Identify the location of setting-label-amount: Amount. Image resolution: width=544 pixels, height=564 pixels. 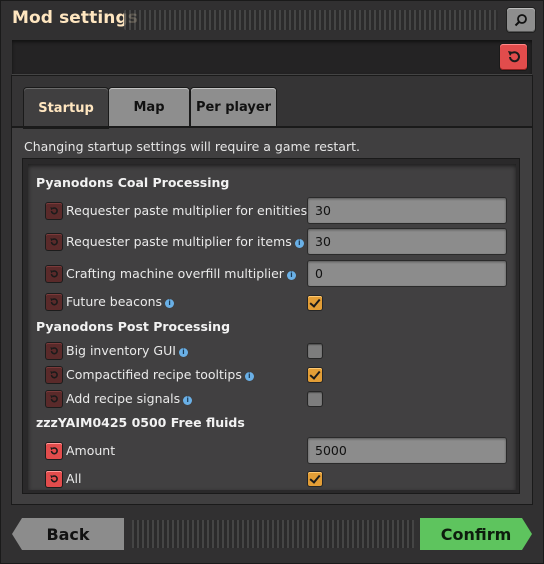
(91, 450).